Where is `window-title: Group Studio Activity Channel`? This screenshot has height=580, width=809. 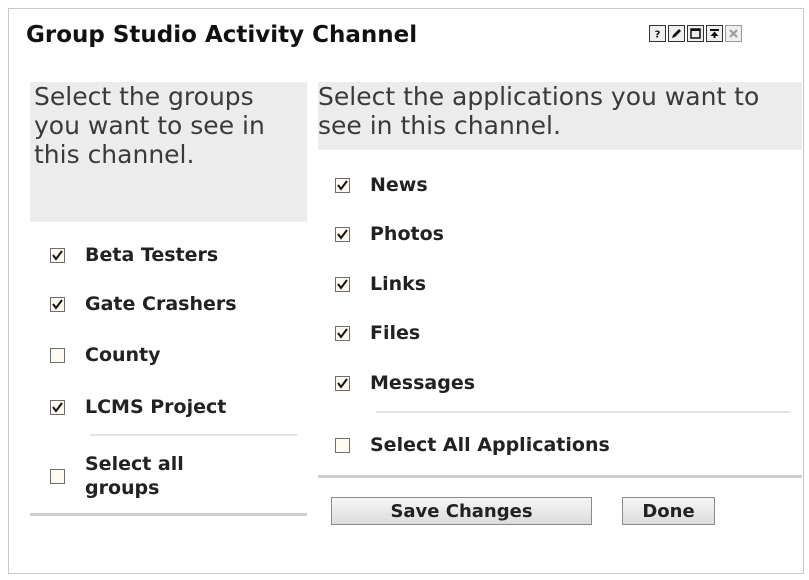 window-title: Group Studio Activity Channel is located at coordinates (222, 35).